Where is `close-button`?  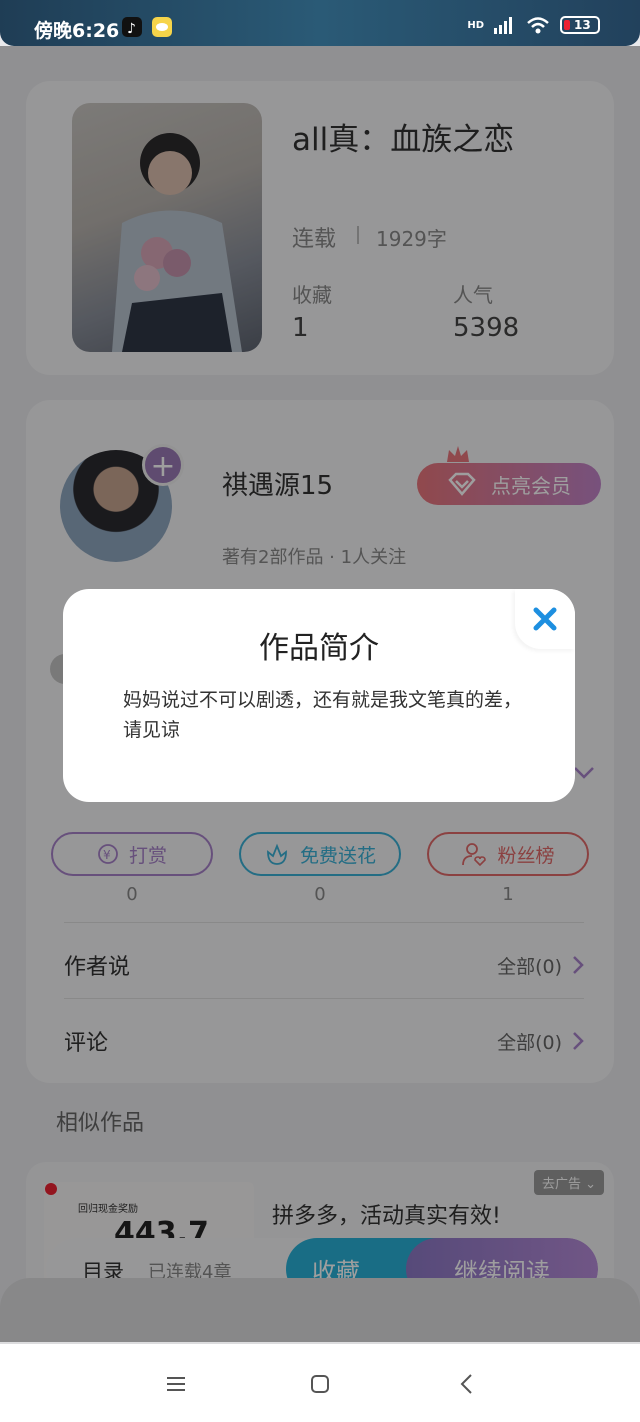 close-button is located at coordinates (545, 619).